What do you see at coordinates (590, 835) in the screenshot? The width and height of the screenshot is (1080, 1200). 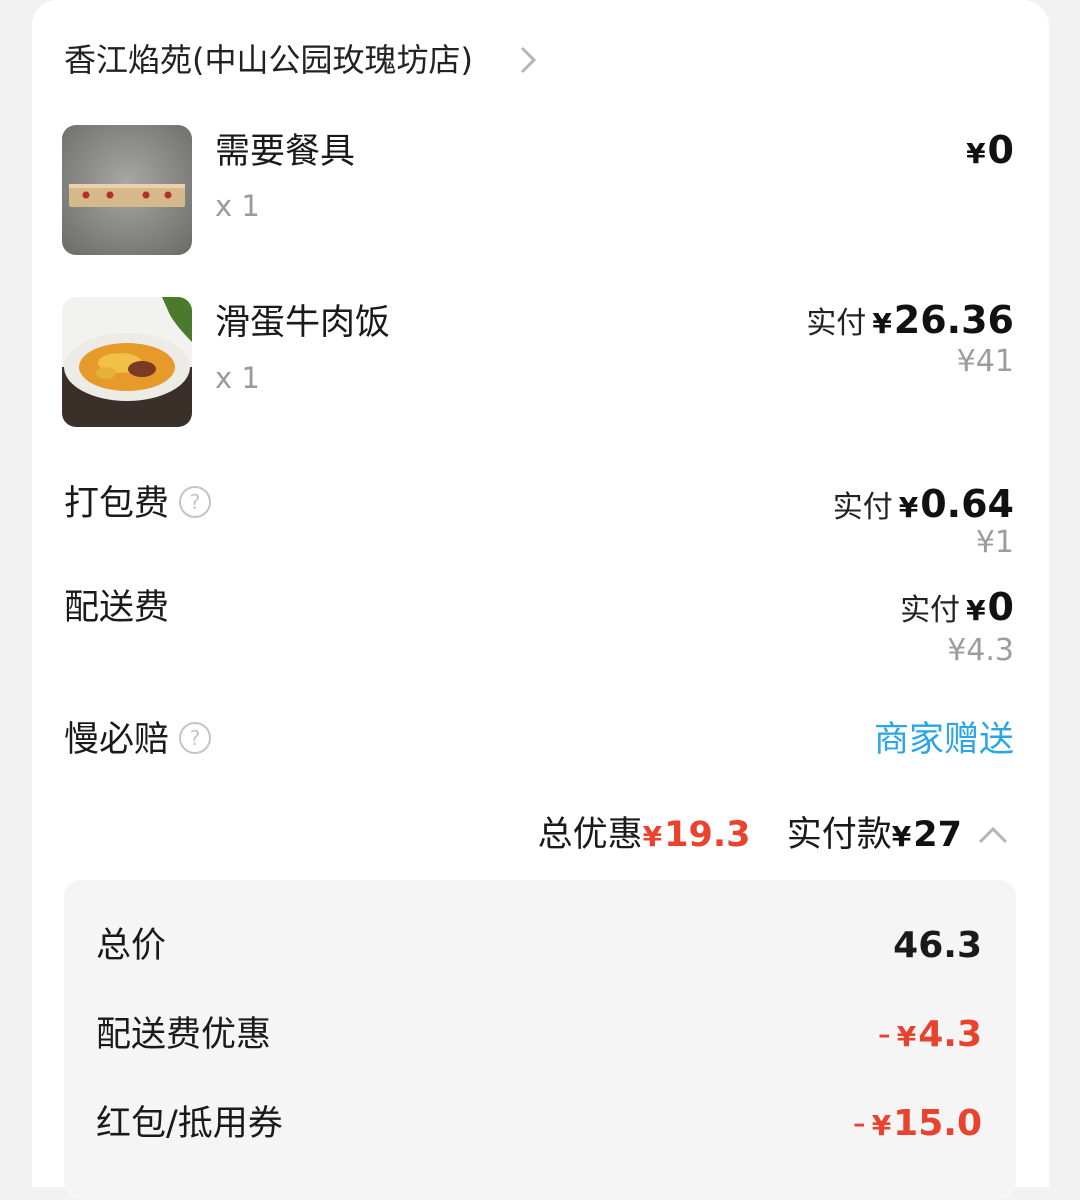 I see `total-discount-label: 总优惠` at bounding box center [590, 835].